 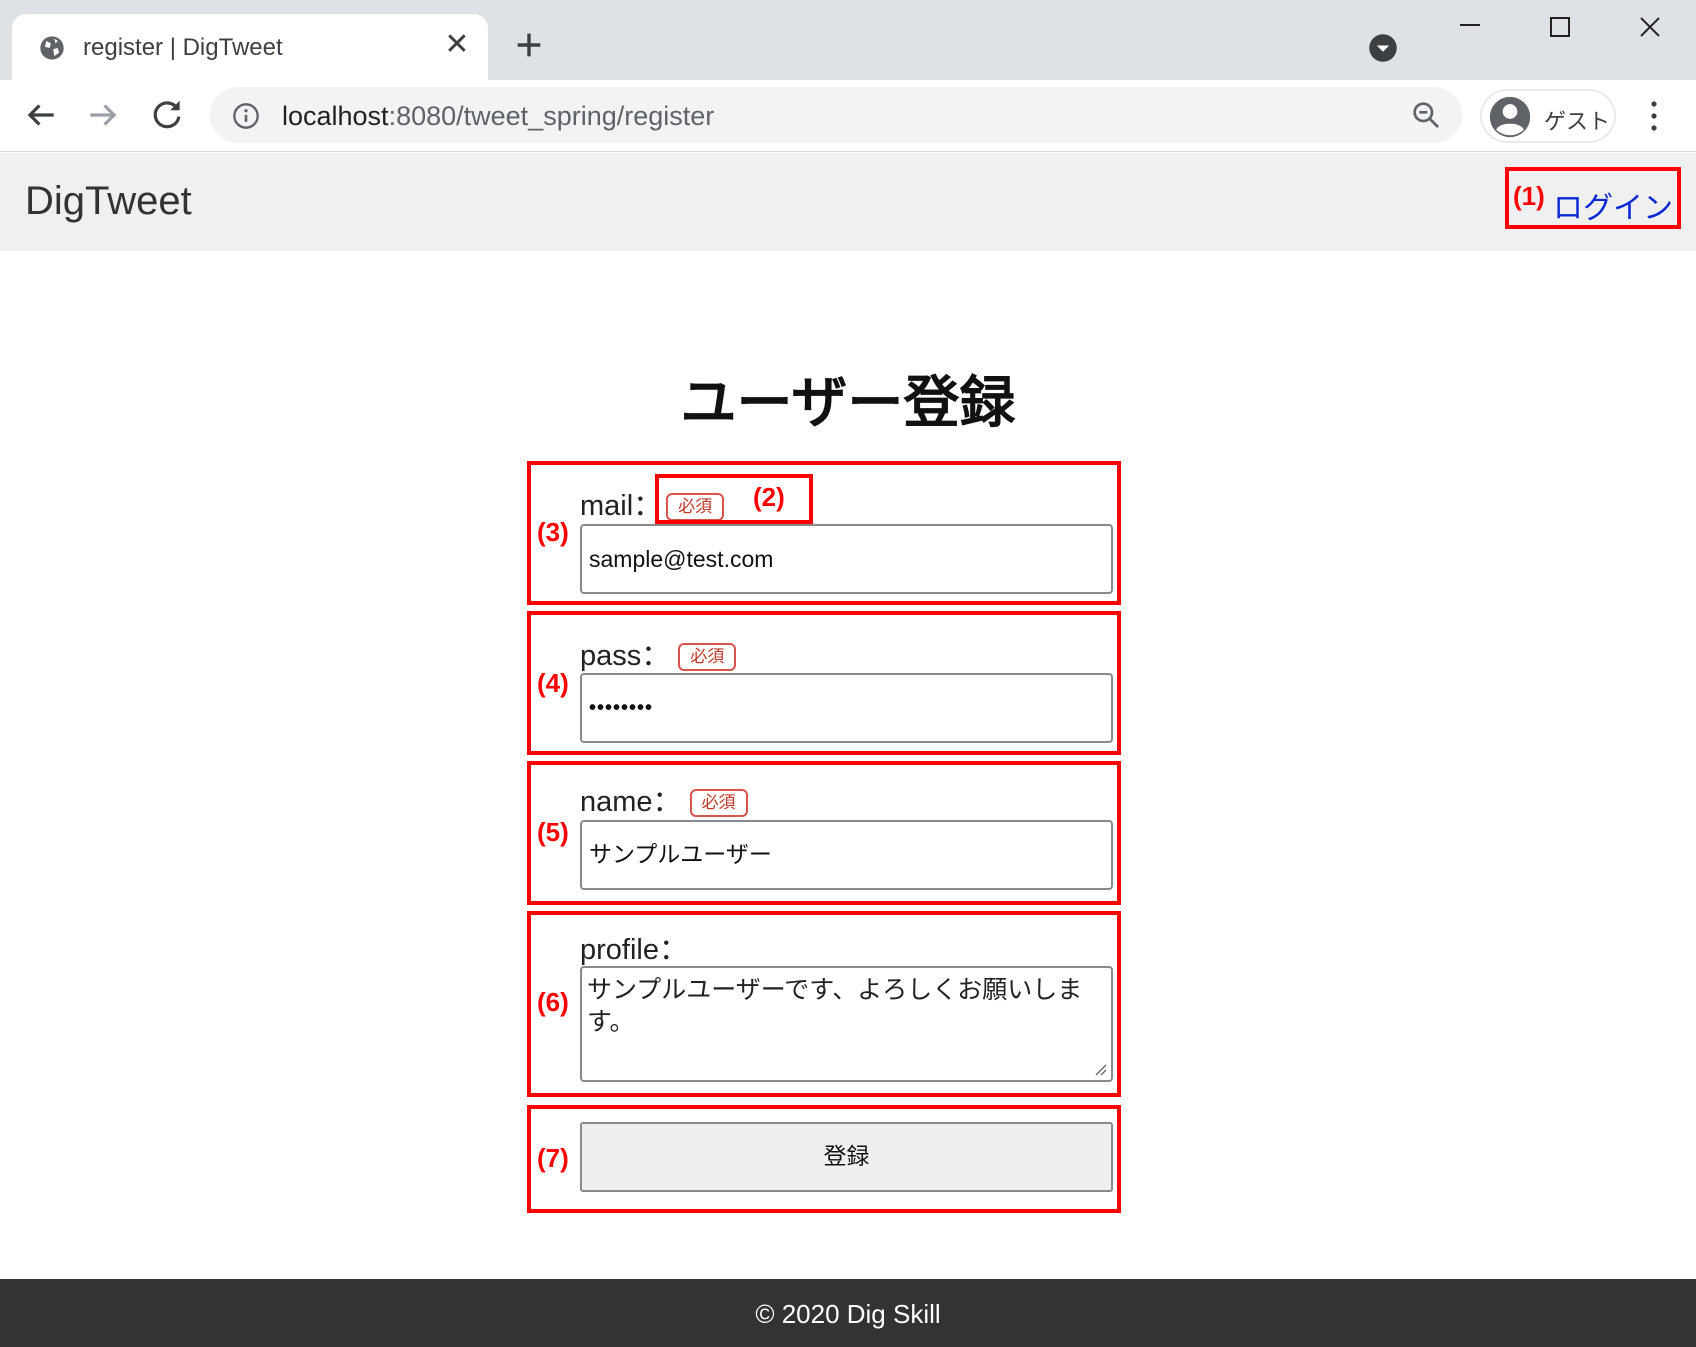 I want to click on globe-icon, so click(x=52, y=48).